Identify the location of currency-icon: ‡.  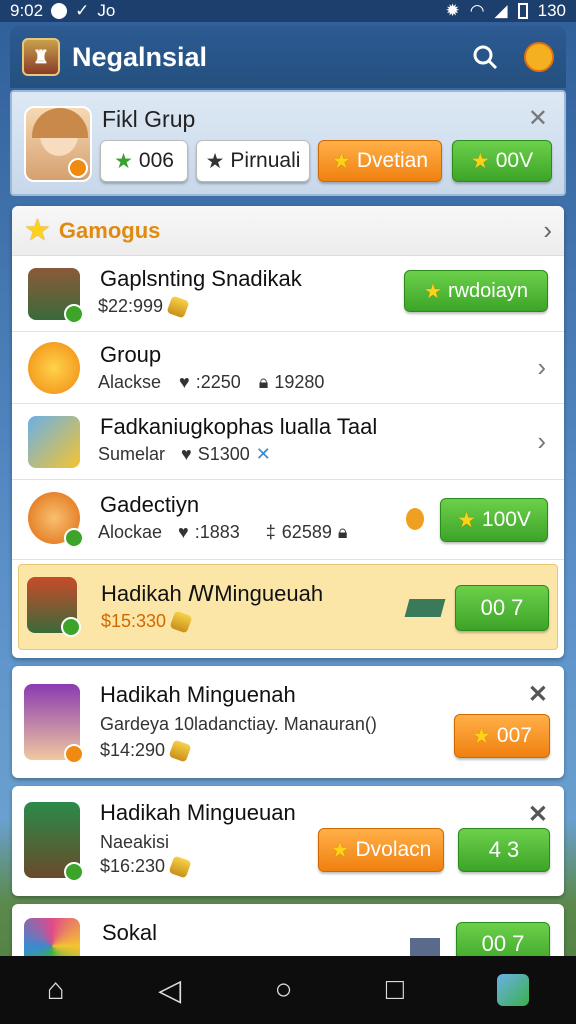
(270, 532).